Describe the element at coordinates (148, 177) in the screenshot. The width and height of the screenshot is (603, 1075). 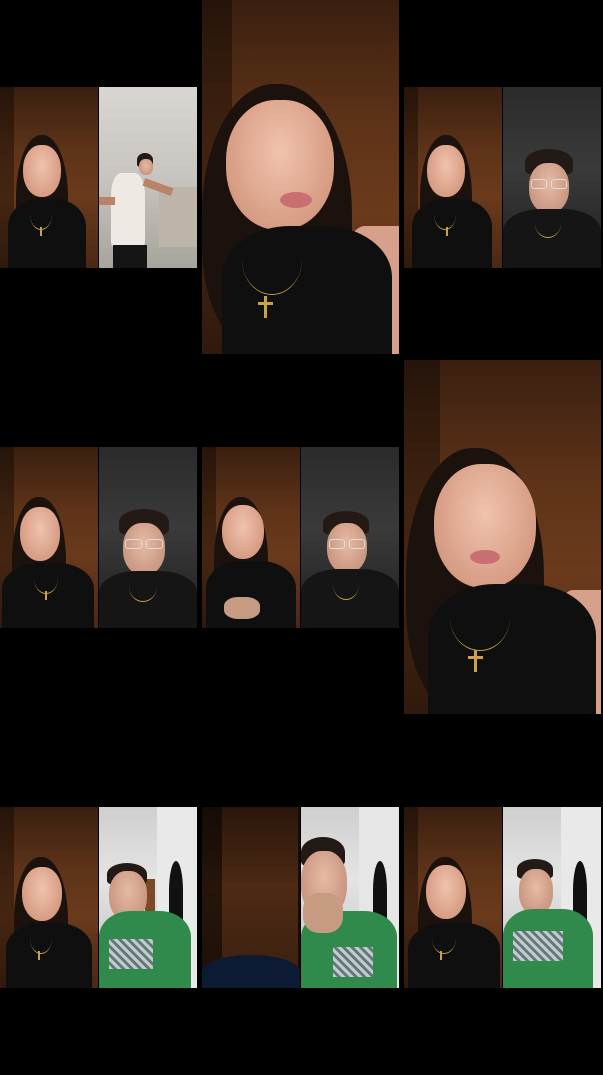
I see `video-right-guy-dancing` at that location.